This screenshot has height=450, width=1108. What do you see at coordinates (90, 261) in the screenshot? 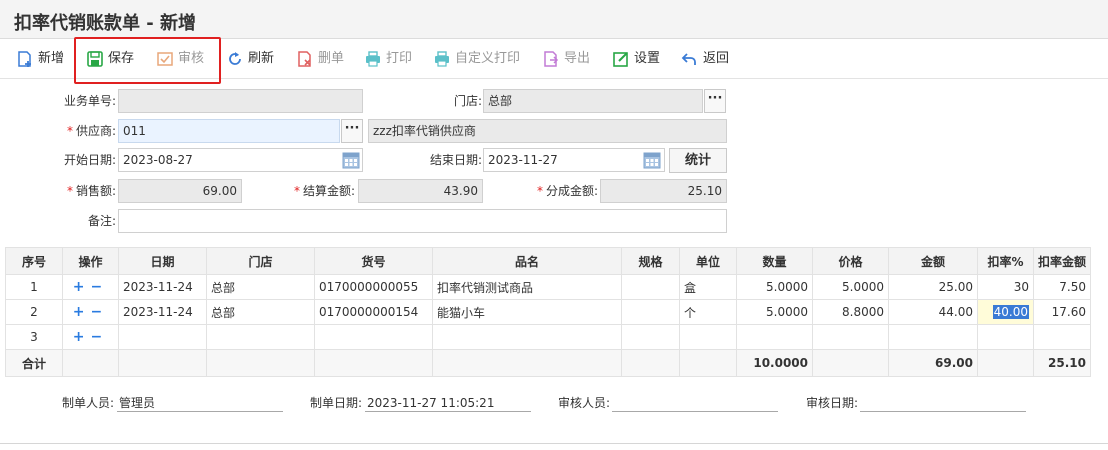
I see `col-header: 操作` at bounding box center [90, 261].